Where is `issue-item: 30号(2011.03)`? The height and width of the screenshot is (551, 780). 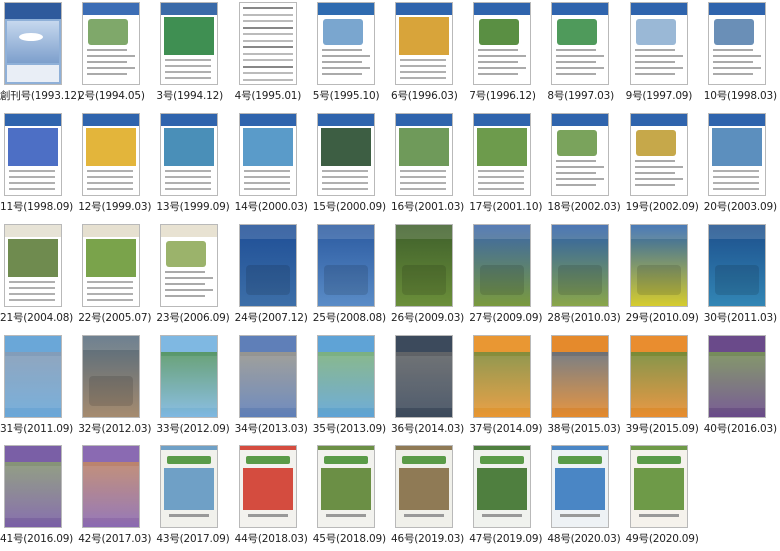 issue-item: 30号(2011.03) is located at coordinates (742, 276).